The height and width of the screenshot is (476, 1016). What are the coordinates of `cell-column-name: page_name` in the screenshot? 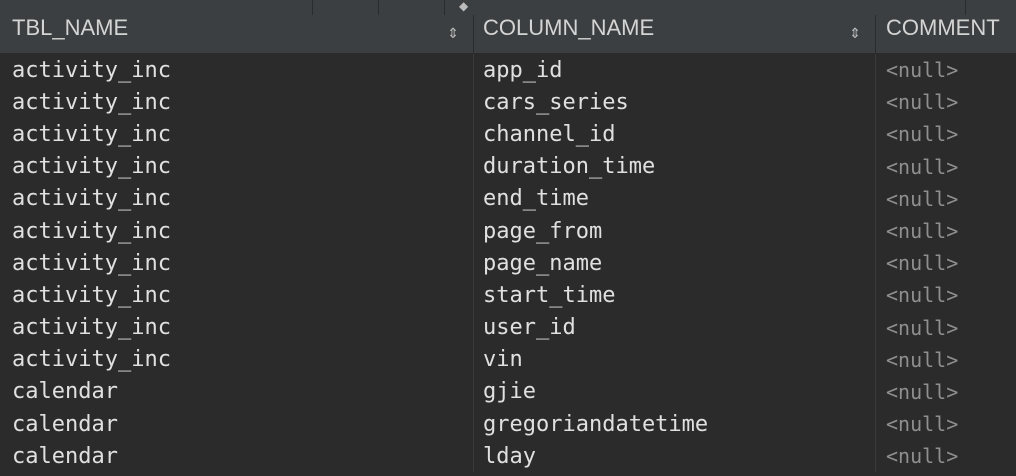 It's located at (675, 263).